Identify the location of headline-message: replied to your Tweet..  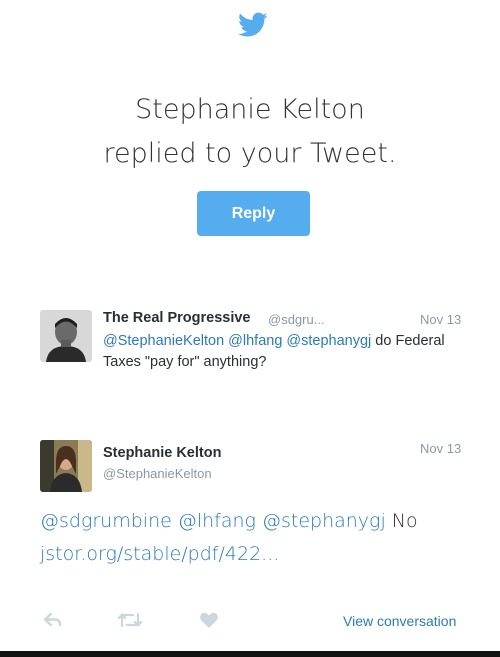
(250, 153).